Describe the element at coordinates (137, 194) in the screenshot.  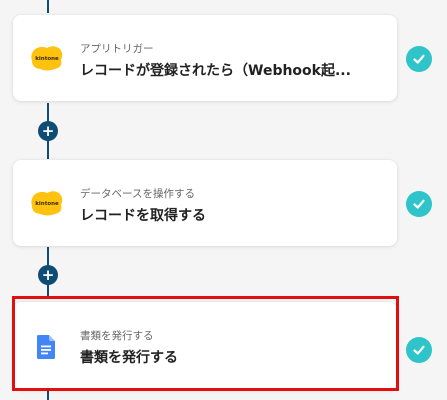
I see `step-type-label: データベースを操作する` at that location.